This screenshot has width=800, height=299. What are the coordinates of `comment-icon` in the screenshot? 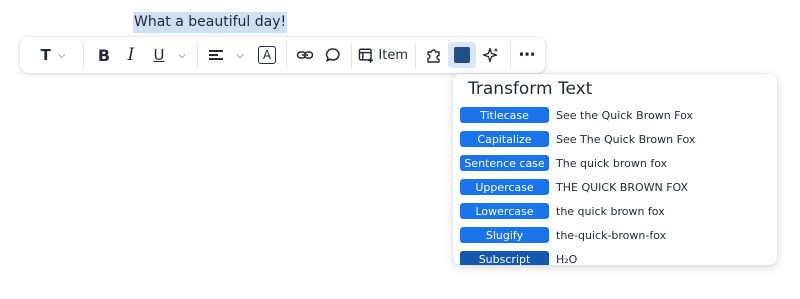 It's located at (332, 55).